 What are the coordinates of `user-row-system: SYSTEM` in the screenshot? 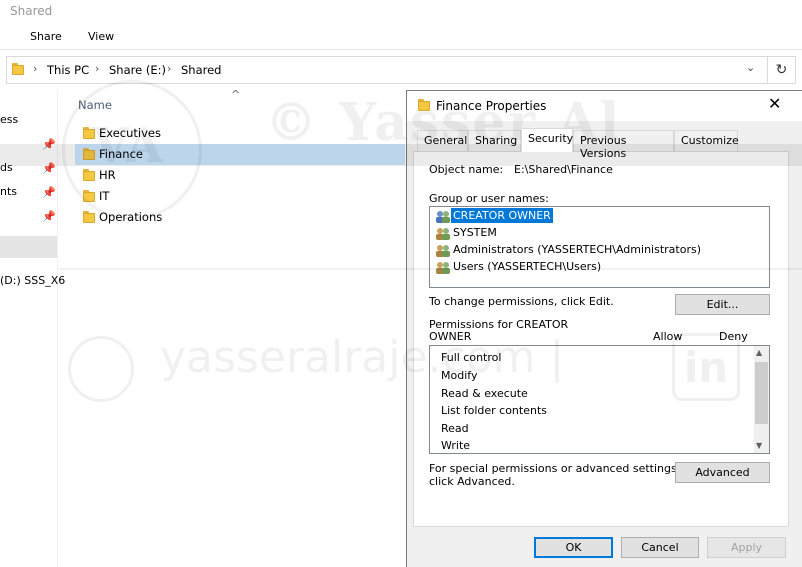 It's located at (601, 233).